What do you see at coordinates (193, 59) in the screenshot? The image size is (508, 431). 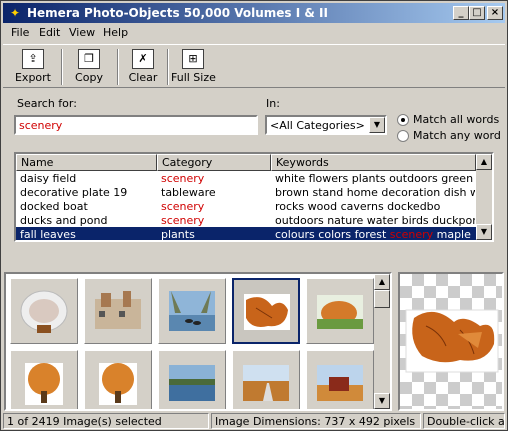 I see `full-size-icon: ⊞` at bounding box center [193, 59].